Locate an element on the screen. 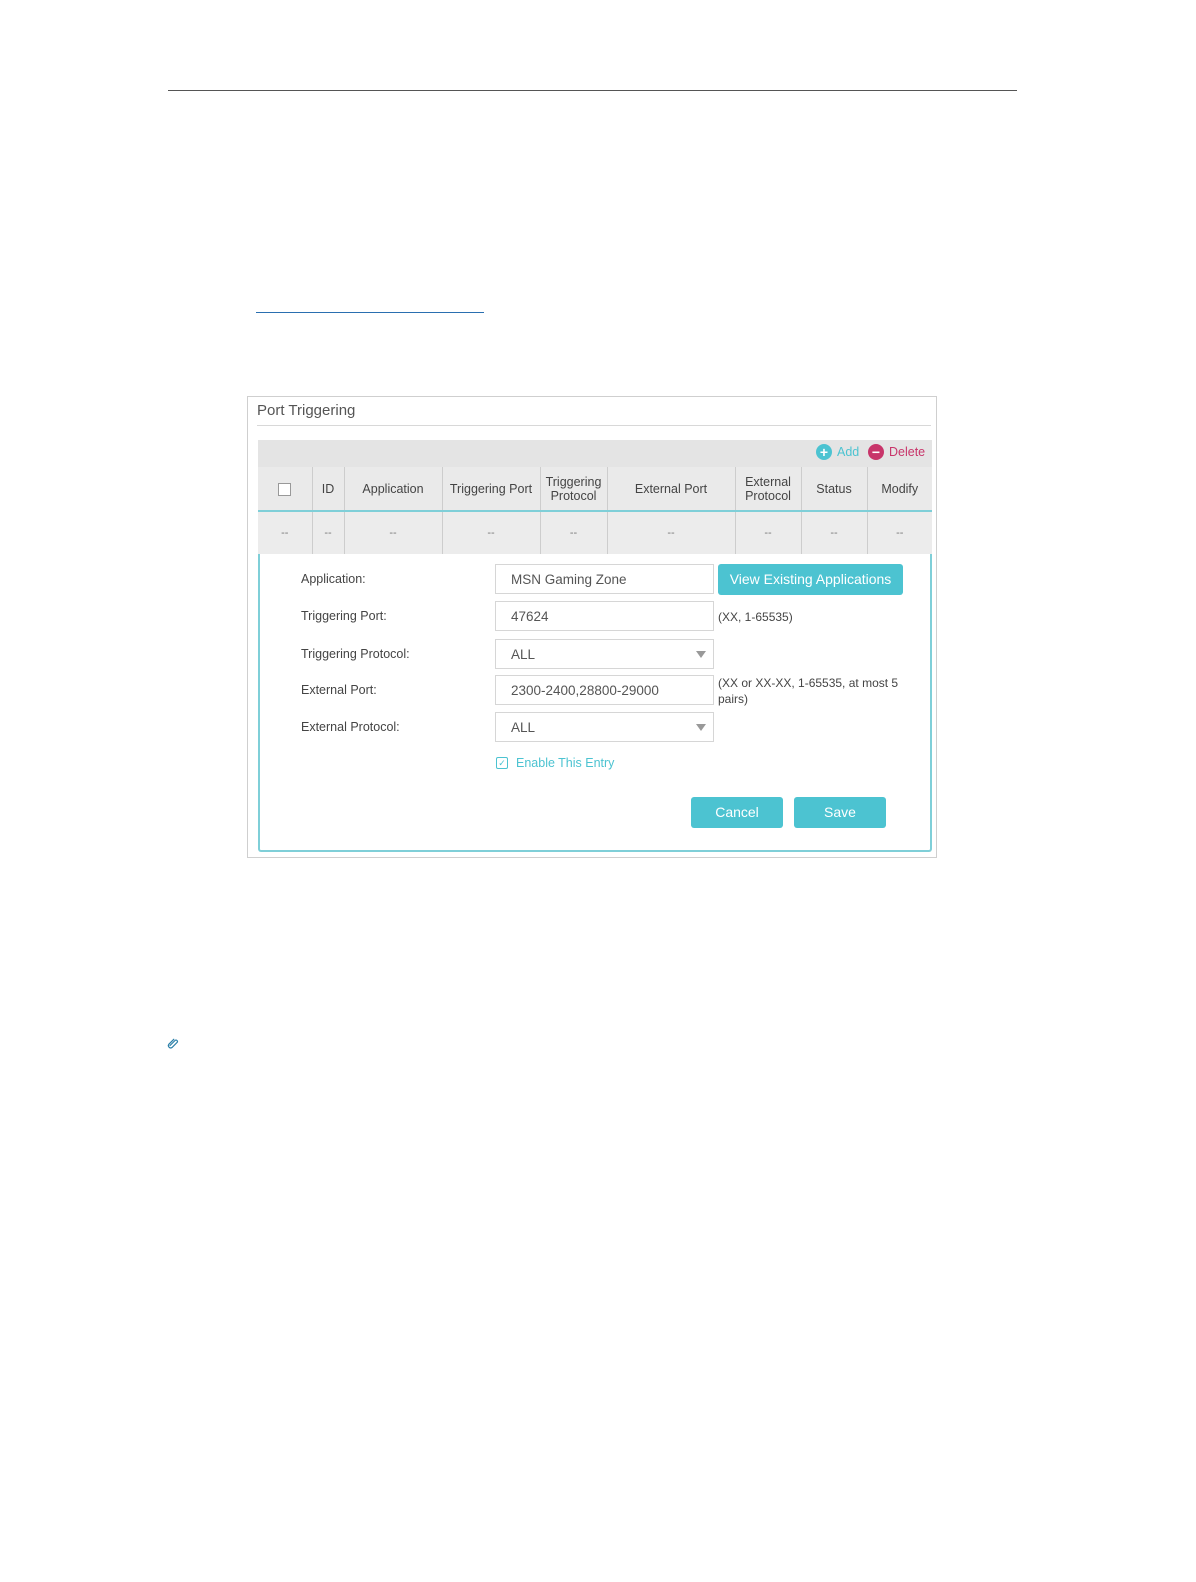  application-input: MSN Gaming Zone is located at coordinates (604, 579).